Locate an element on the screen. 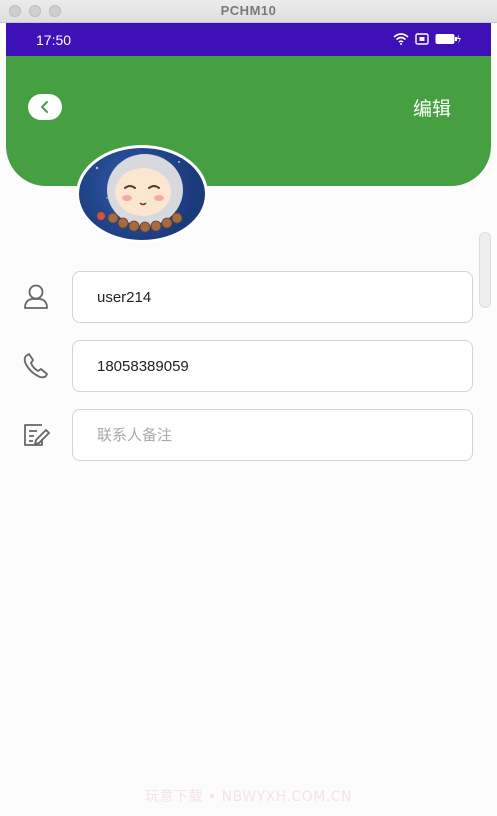 Image resolution: width=497 pixels, height=816 pixels. user-icon is located at coordinates (36, 296).